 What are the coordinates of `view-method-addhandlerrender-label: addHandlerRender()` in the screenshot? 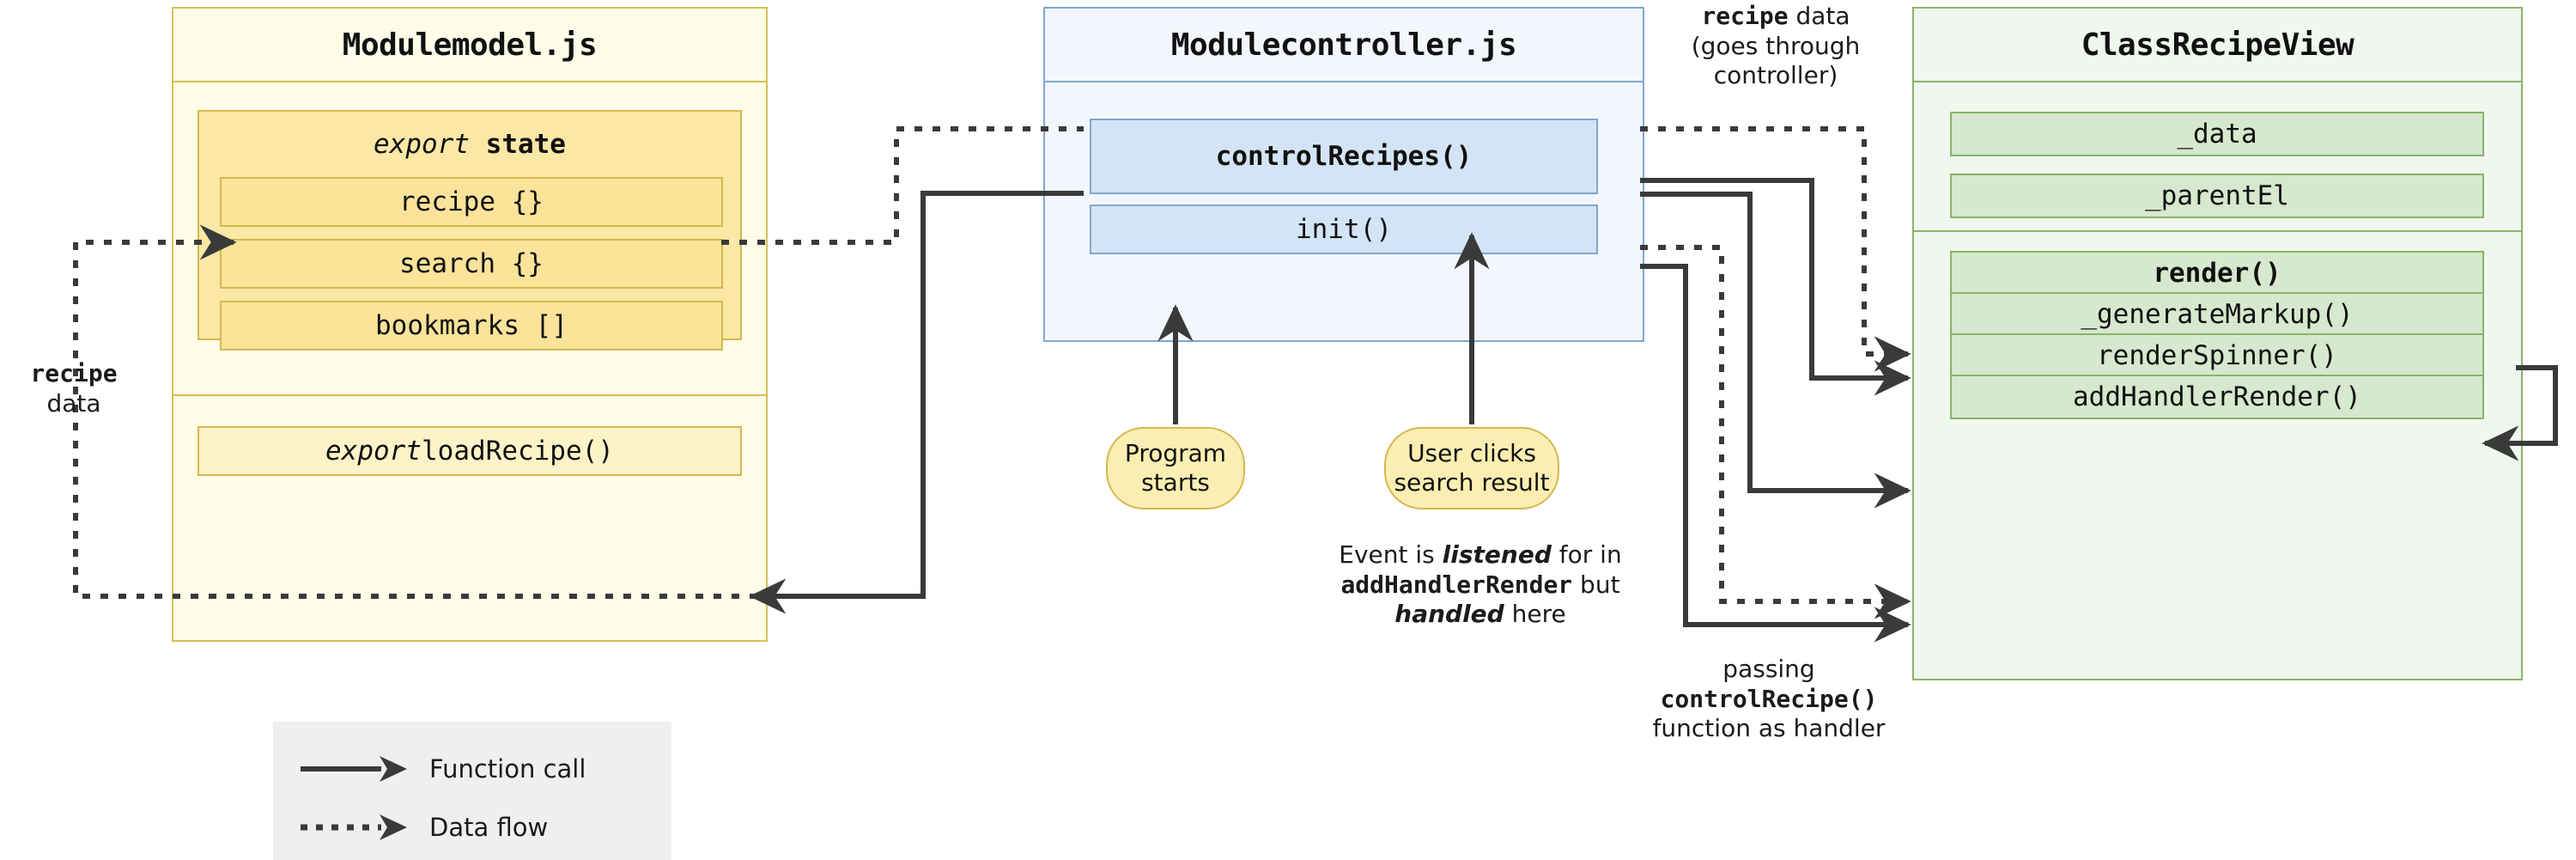 It's located at (2217, 396).